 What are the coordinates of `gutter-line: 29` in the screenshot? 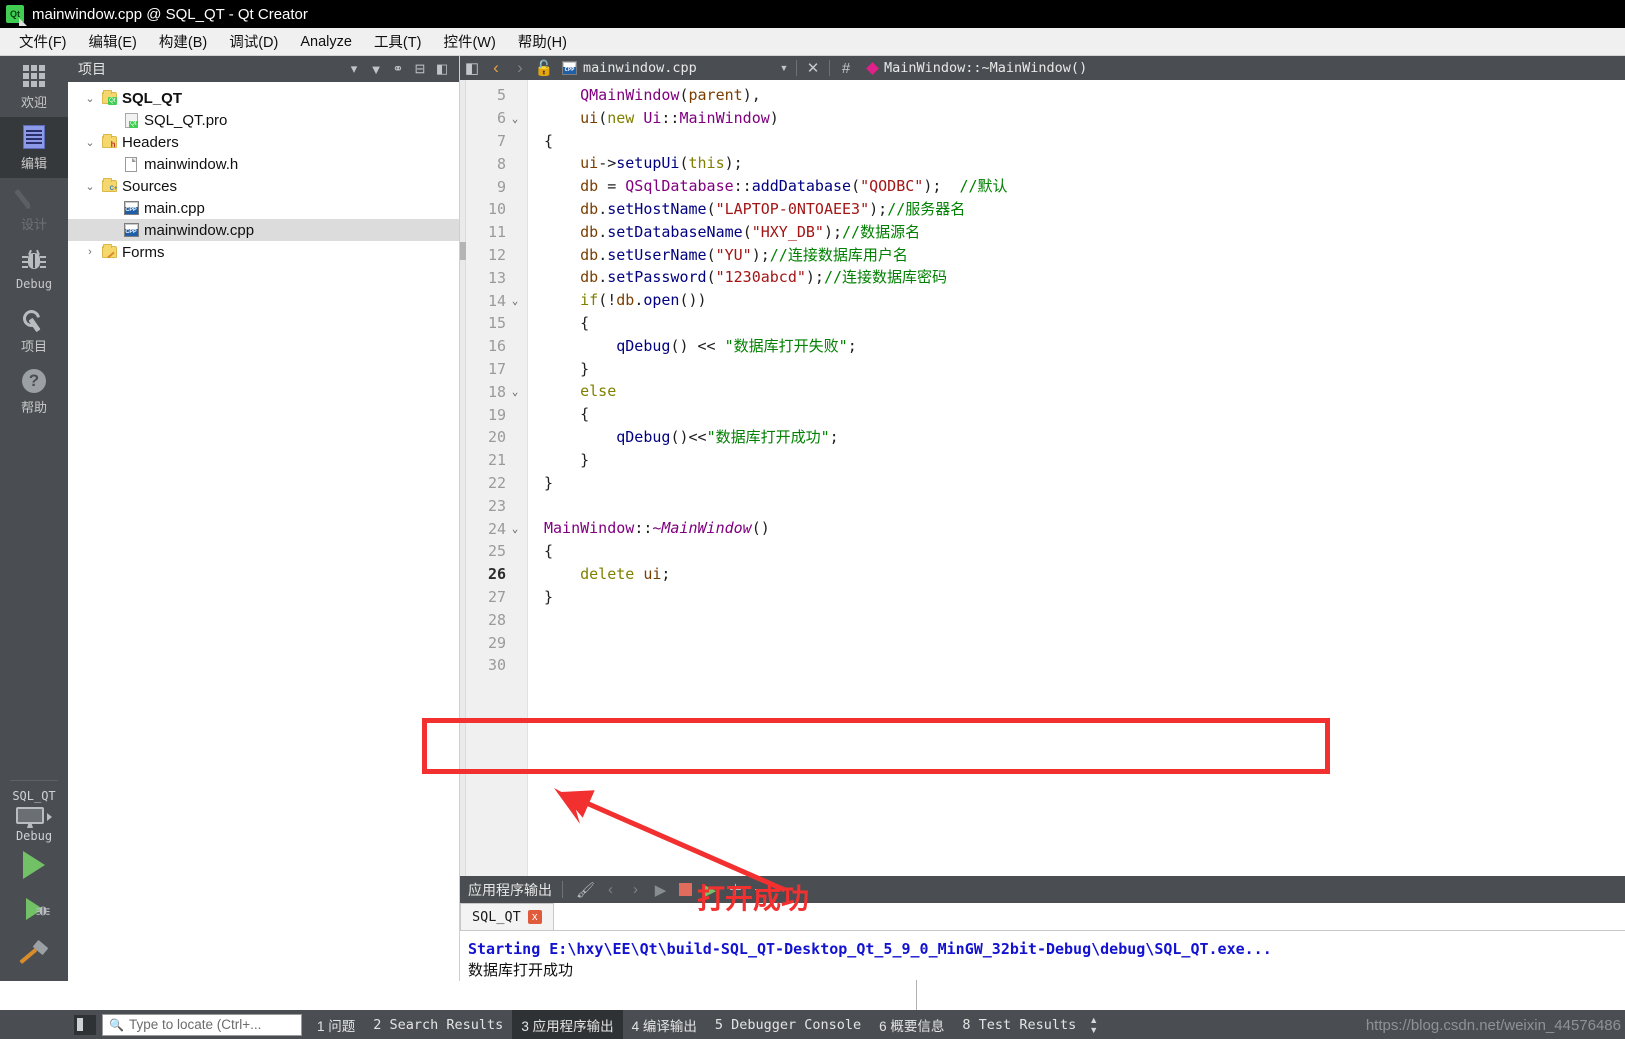 It's located at (493, 642).